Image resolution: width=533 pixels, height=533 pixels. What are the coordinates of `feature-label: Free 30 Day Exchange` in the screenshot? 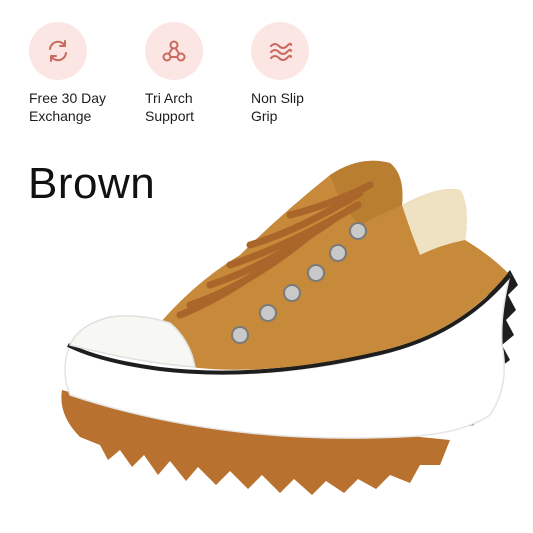 It's located at (68, 107).